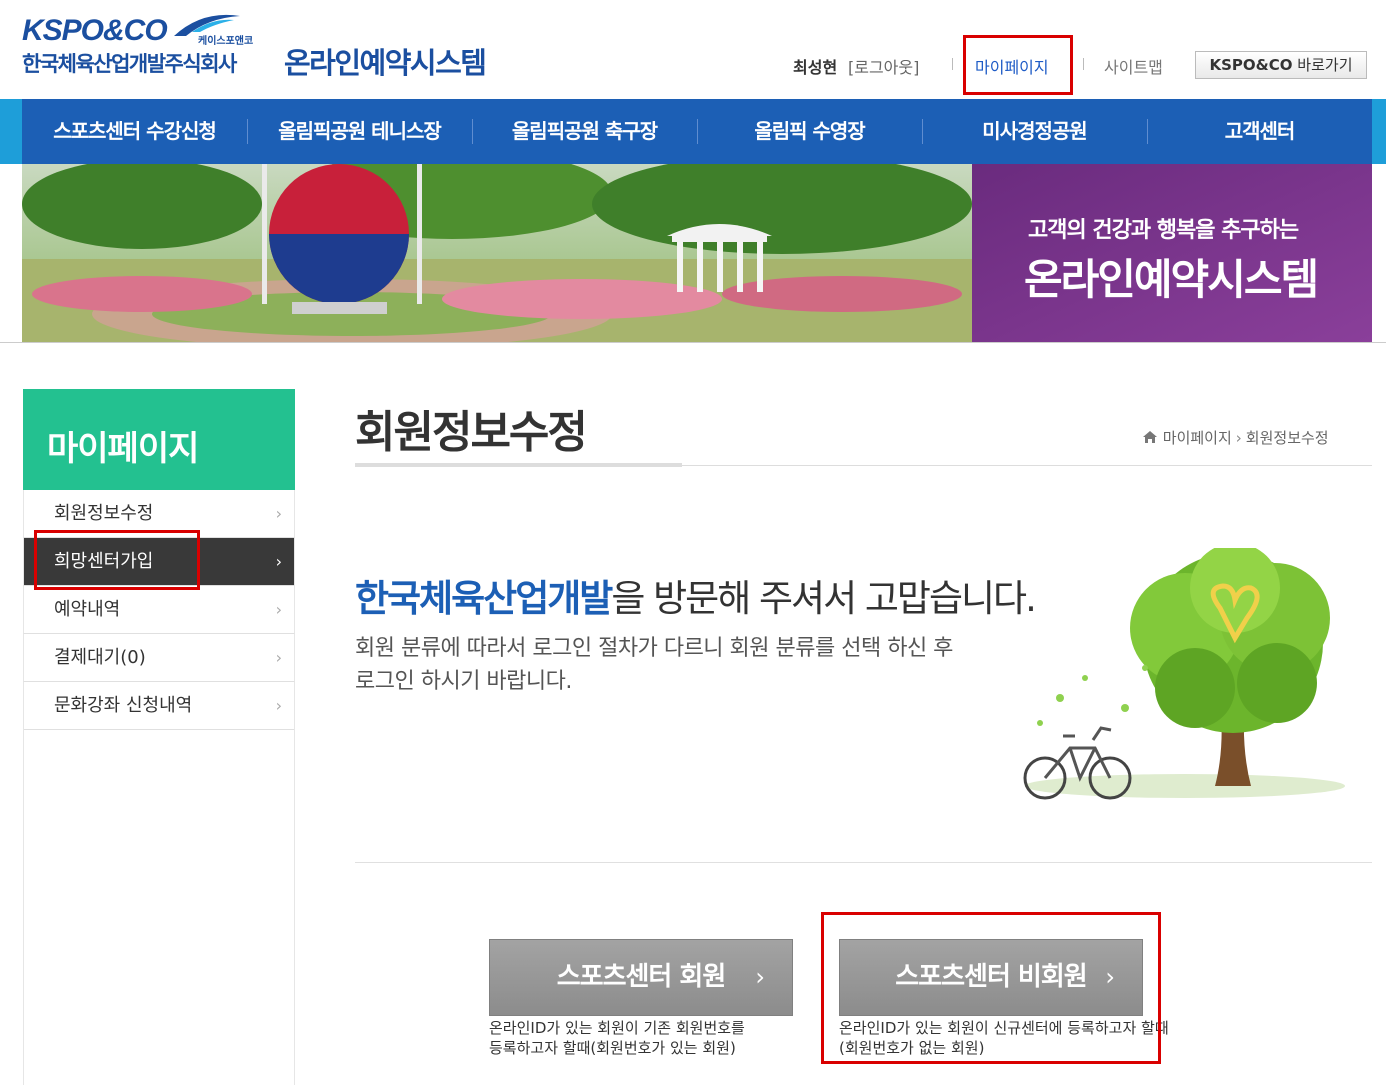 Image resolution: width=1386 pixels, height=1085 pixels. What do you see at coordinates (123, 705) in the screenshot?
I see `sidebar-item-label: 문화강좌 신청내역` at bounding box center [123, 705].